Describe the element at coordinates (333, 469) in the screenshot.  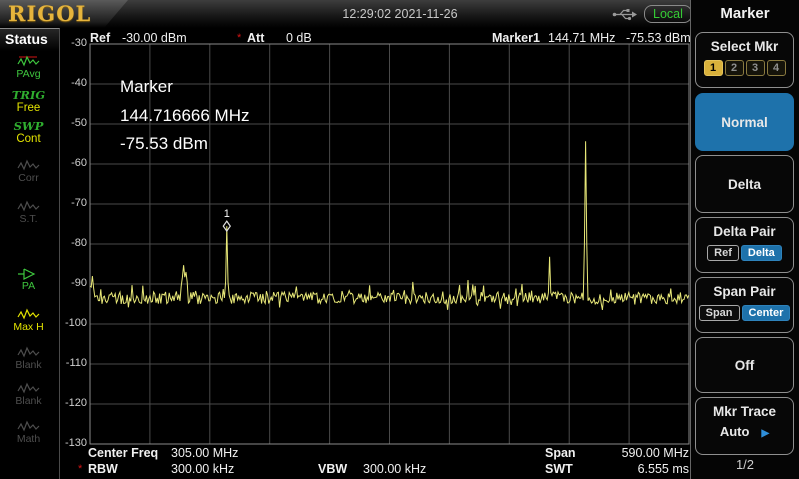
I see `vbw-label: VBW` at that location.